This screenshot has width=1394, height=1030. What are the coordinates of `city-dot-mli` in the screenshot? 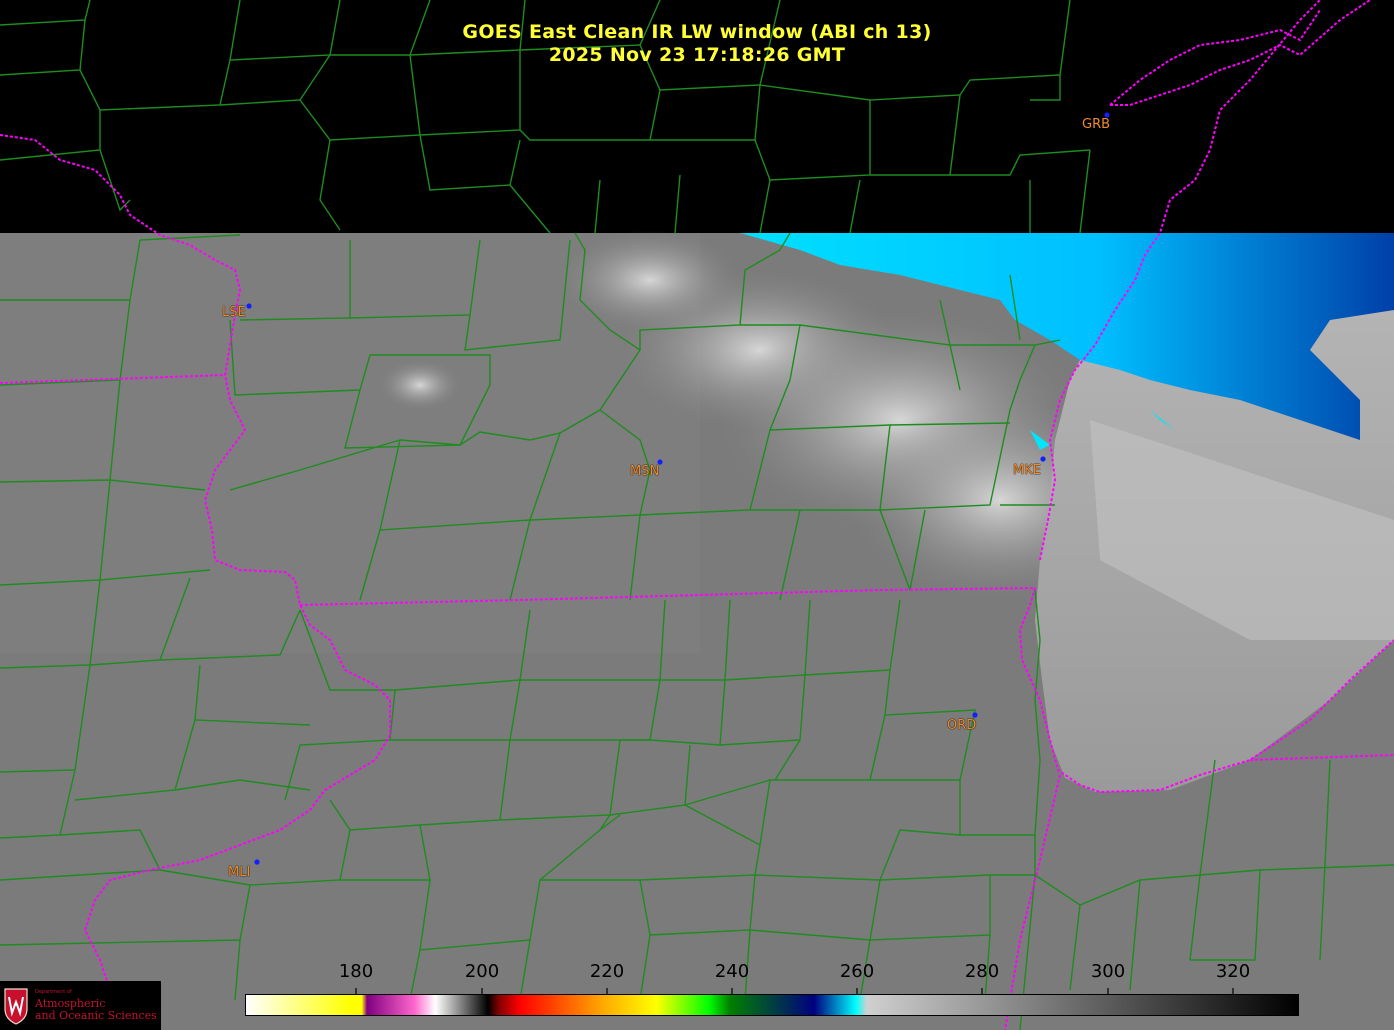 It's located at (257, 862).